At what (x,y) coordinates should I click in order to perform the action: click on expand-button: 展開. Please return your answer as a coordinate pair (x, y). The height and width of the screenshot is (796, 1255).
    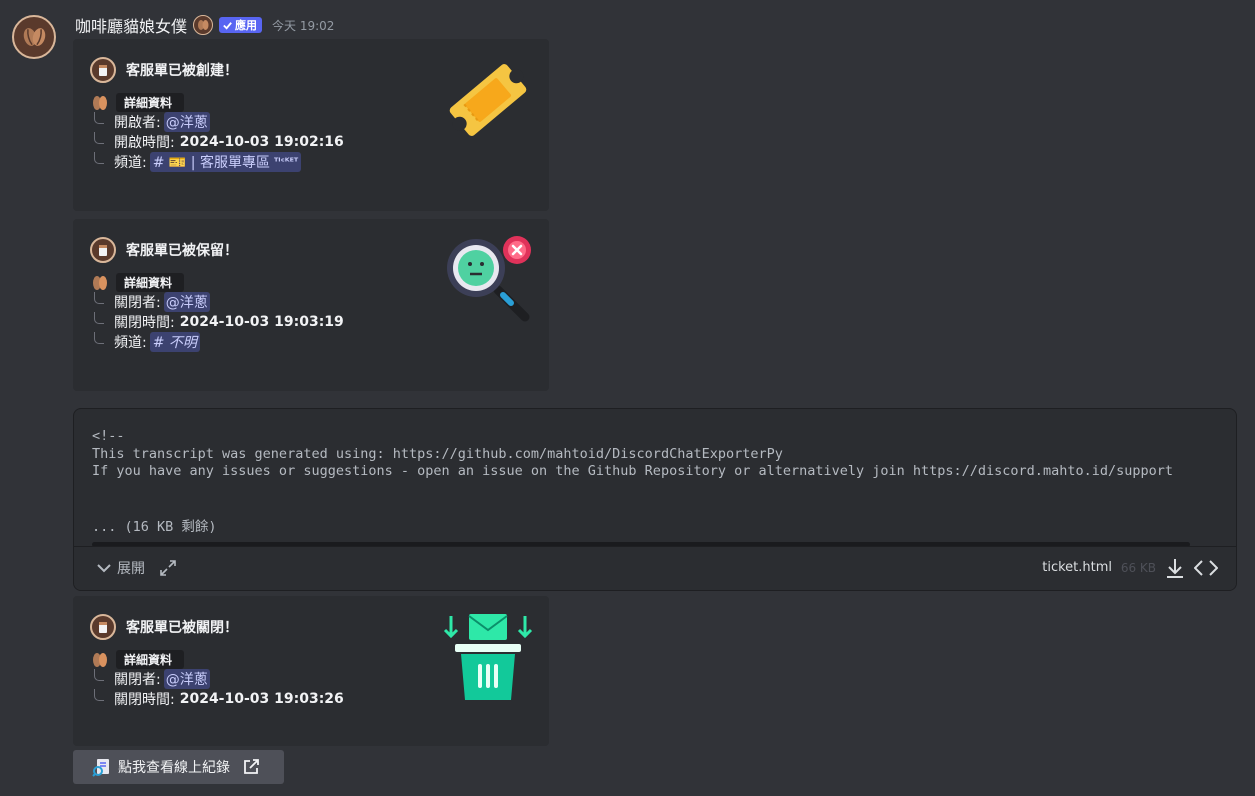
    Looking at the image, I should click on (120, 568).